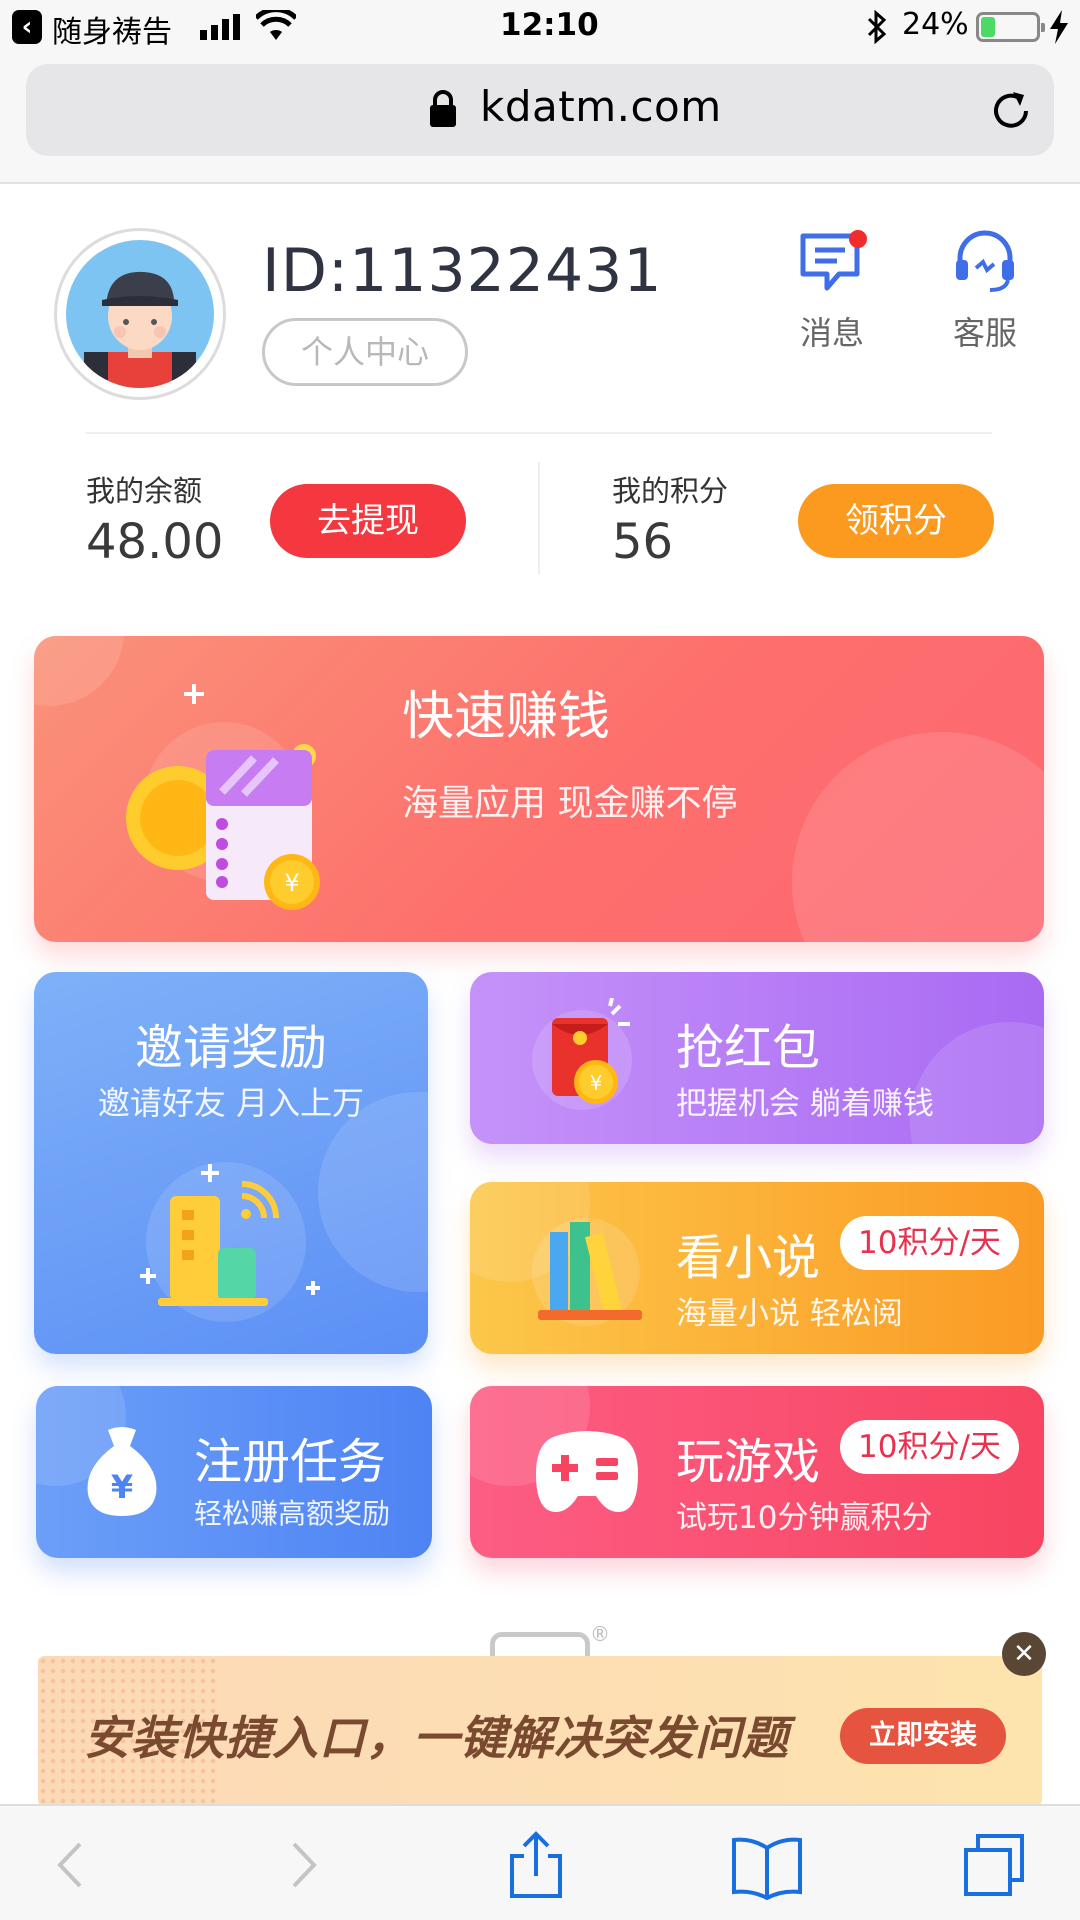 The height and width of the screenshot is (1920, 1080). Describe the element at coordinates (230, 1242) in the screenshot. I see `building-wifi-icon` at that location.